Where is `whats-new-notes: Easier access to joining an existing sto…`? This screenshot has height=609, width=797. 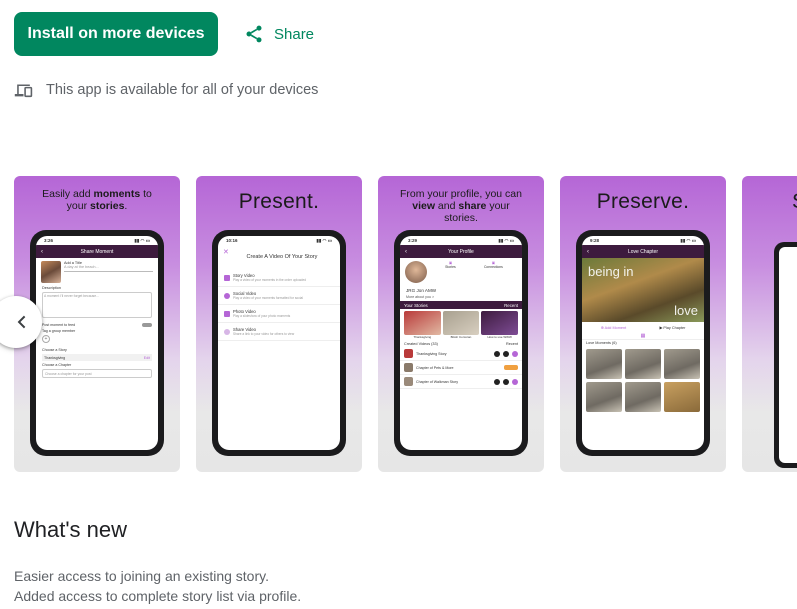 whats-new-notes: Easier access to joining an existing sto… is located at coordinates (157, 586).